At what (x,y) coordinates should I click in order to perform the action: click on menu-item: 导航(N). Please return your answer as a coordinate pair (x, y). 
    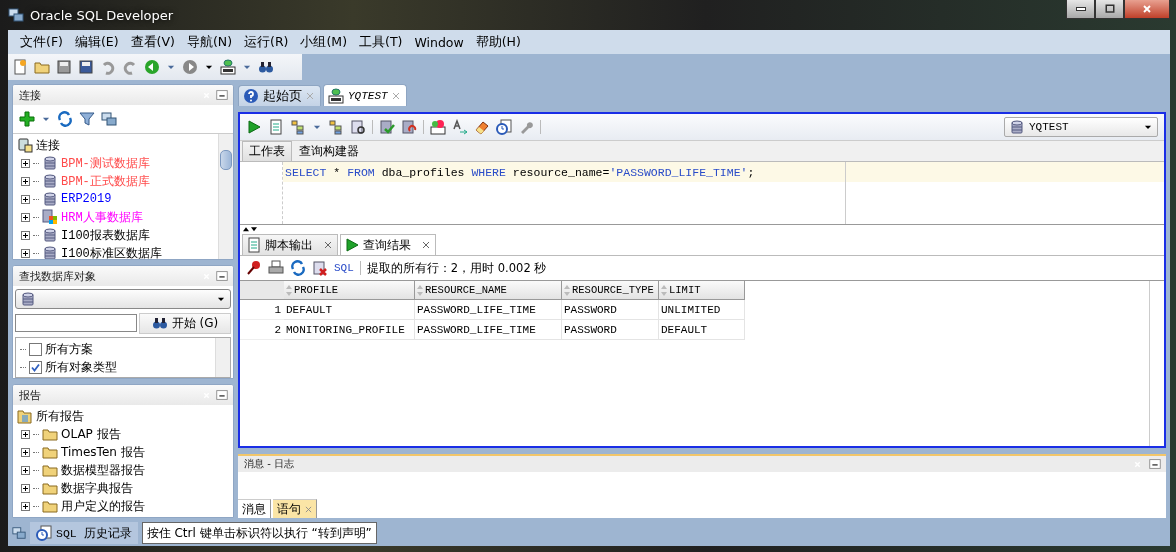
    Looking at the image, I should click on (209, 42).